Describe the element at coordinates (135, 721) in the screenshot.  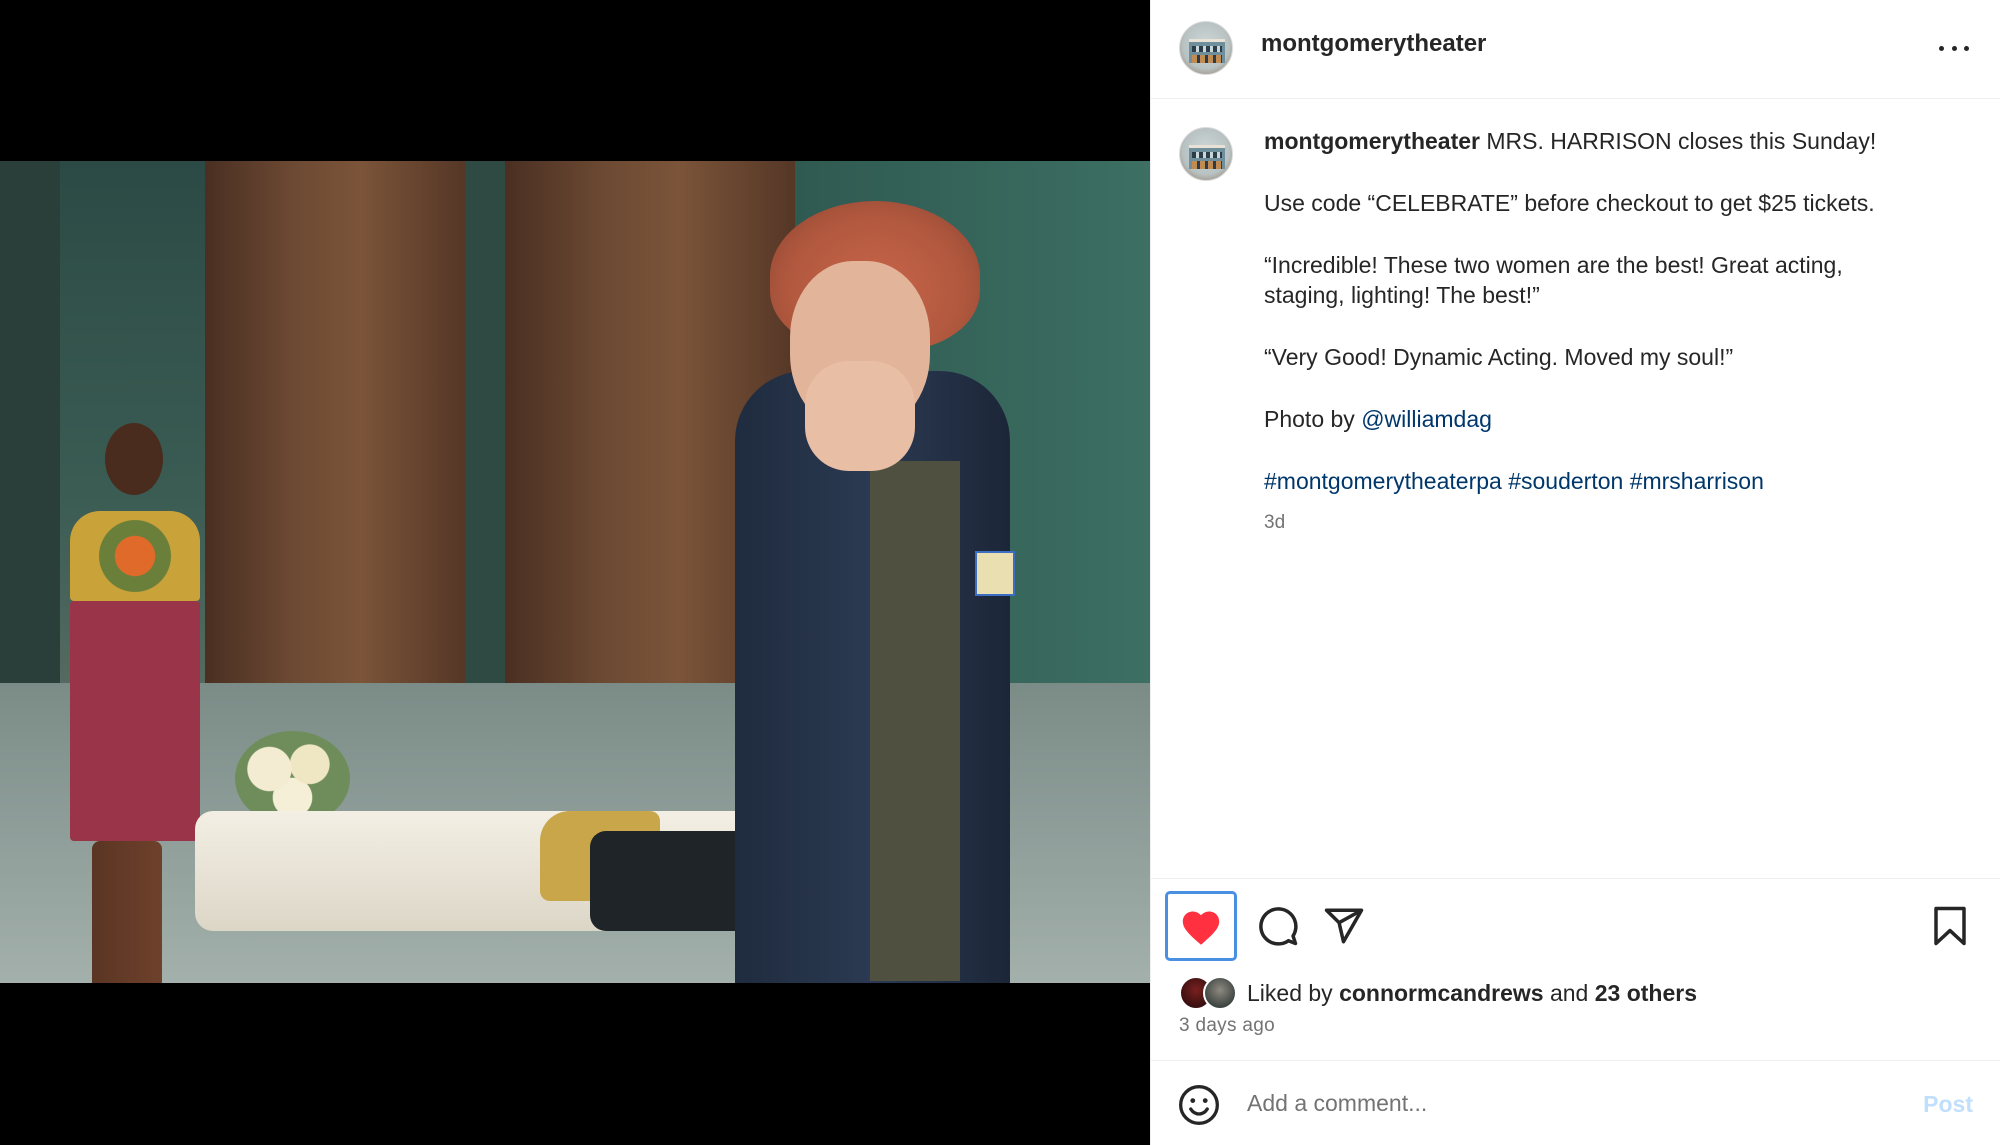
I see `actor-left-dress` at that location.